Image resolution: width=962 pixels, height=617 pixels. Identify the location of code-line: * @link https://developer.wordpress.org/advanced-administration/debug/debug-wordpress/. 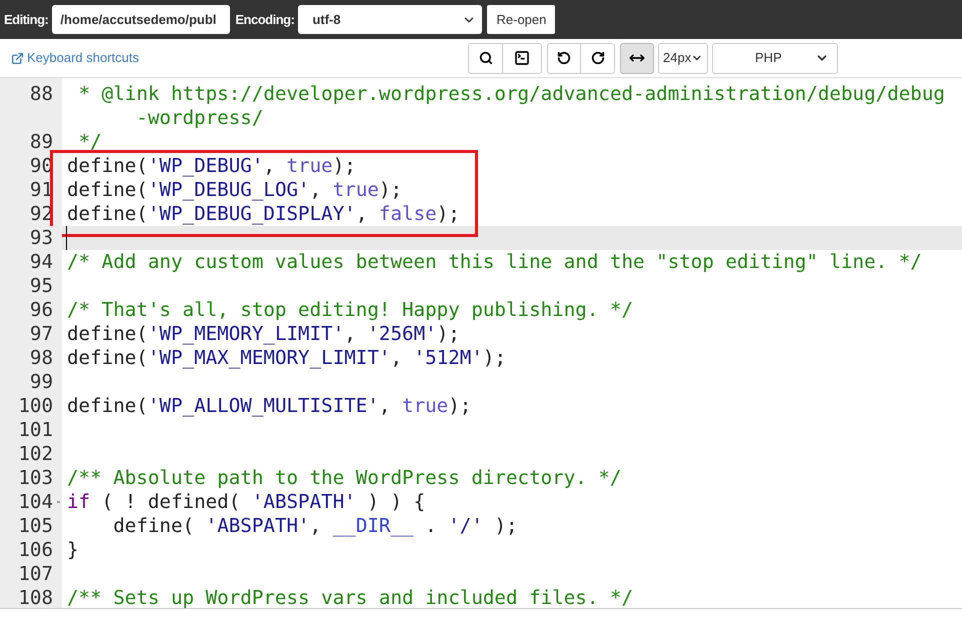
(512, 106).